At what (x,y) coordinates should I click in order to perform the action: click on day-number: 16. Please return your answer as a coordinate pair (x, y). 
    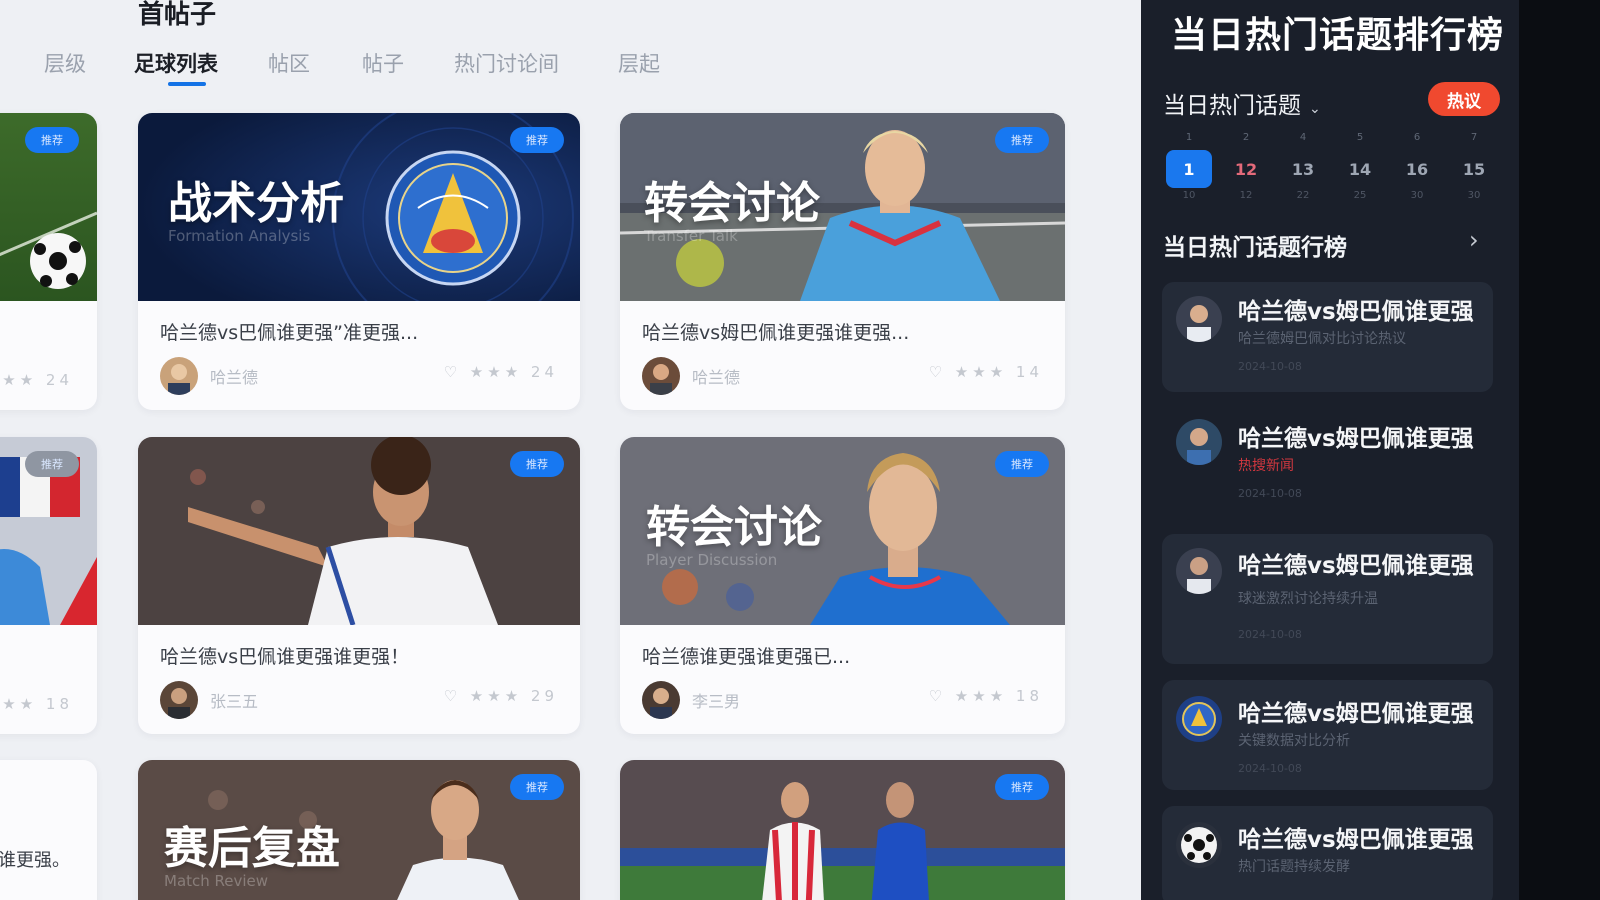
    Looking at the image, I should click on (1417, 169).